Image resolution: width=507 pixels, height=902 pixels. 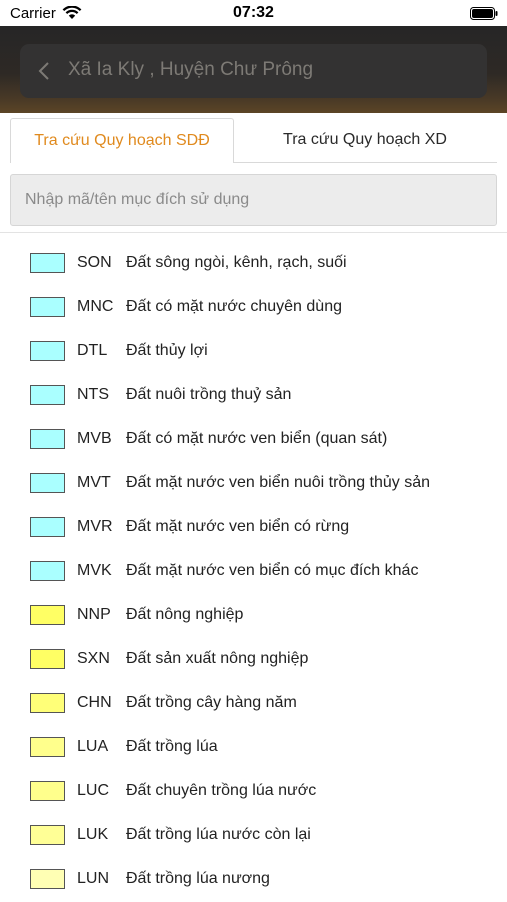 What do you see at coordinates (167, 350) in the screenshot?
I see `legend-label: Đất thủy lợi` at bounding box center [167, 350].